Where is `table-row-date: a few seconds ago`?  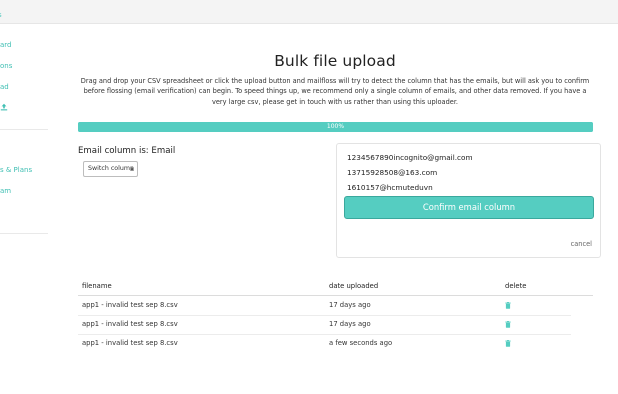 table-row-date: a few seconds ago is located at coordinates (361, 343).